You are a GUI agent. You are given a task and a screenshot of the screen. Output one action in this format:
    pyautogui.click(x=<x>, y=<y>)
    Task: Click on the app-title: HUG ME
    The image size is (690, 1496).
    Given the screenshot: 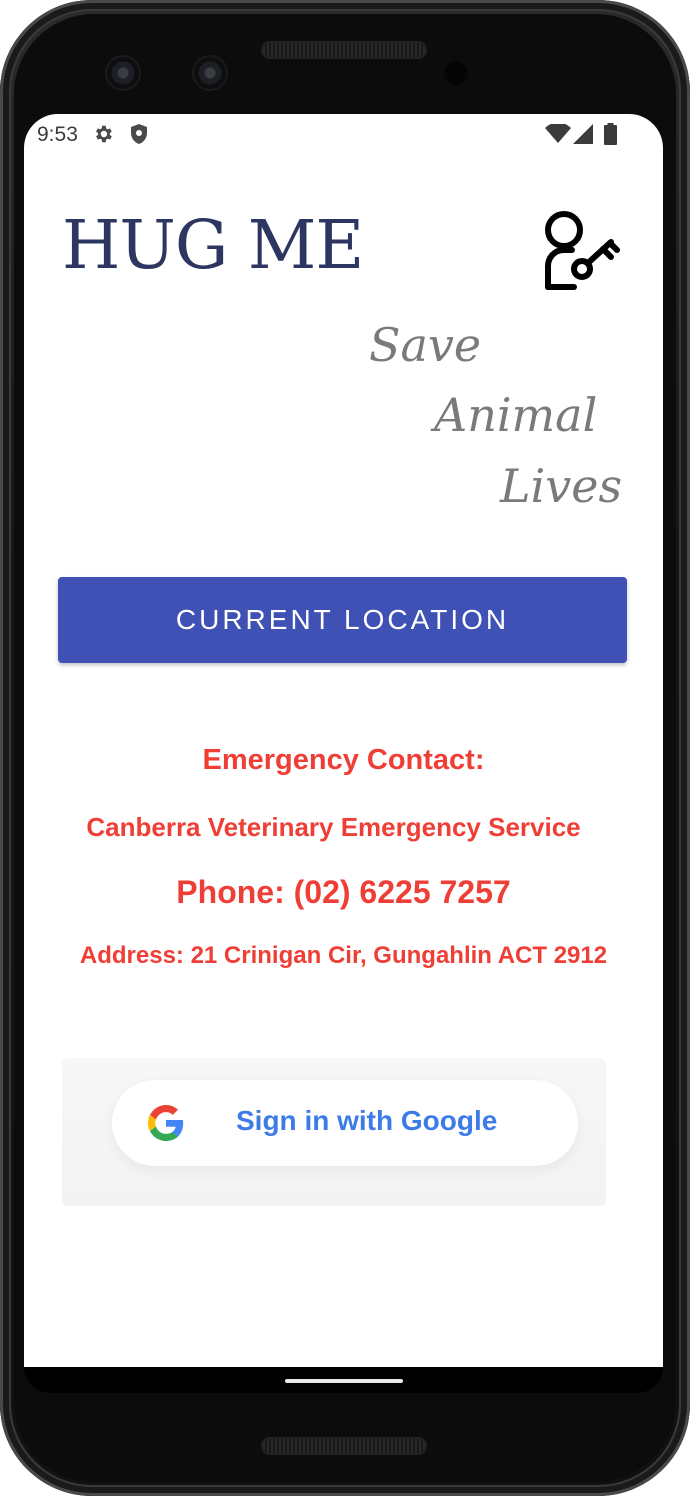 What is the action you would take?
    pyautogui.click(x=213, y=245)
    